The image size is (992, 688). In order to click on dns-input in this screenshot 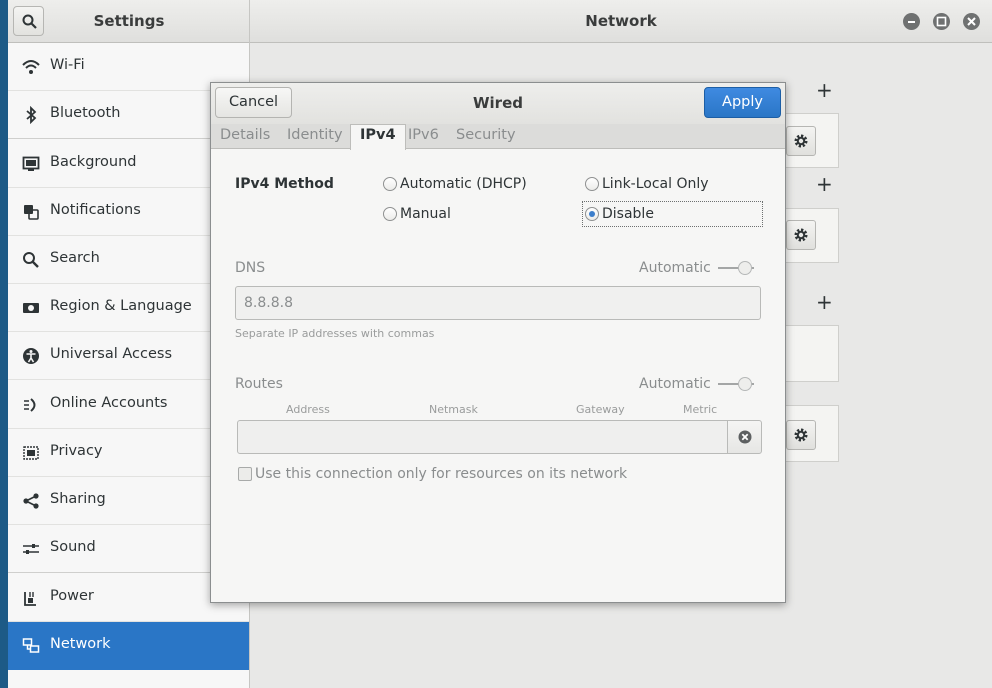, I will do `click(498, 303)`.